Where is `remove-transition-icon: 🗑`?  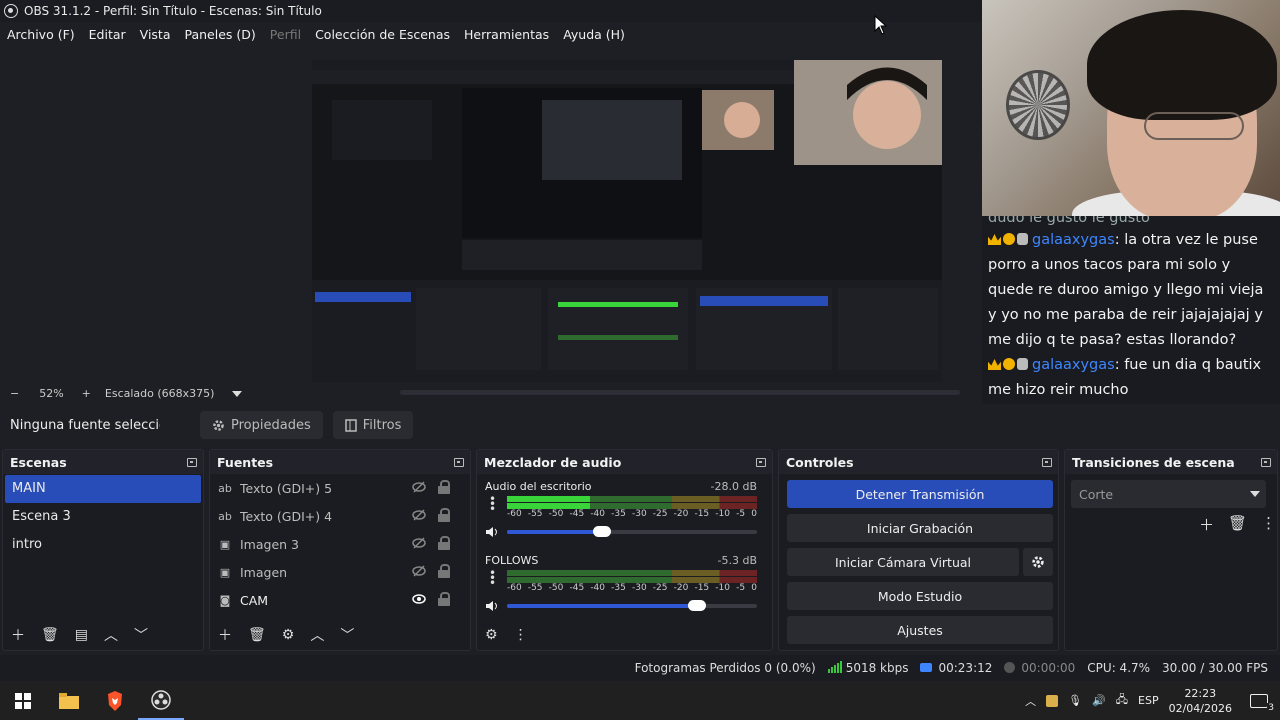 remove-transition-icon: 🗑 is located at coordinates (1237, 524).